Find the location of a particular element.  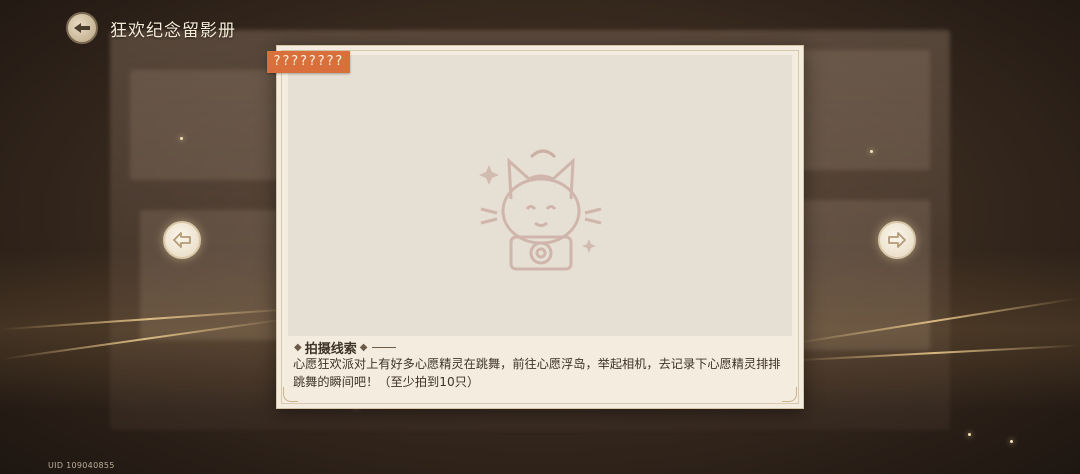

back-button is located at coordinates (82, 28).